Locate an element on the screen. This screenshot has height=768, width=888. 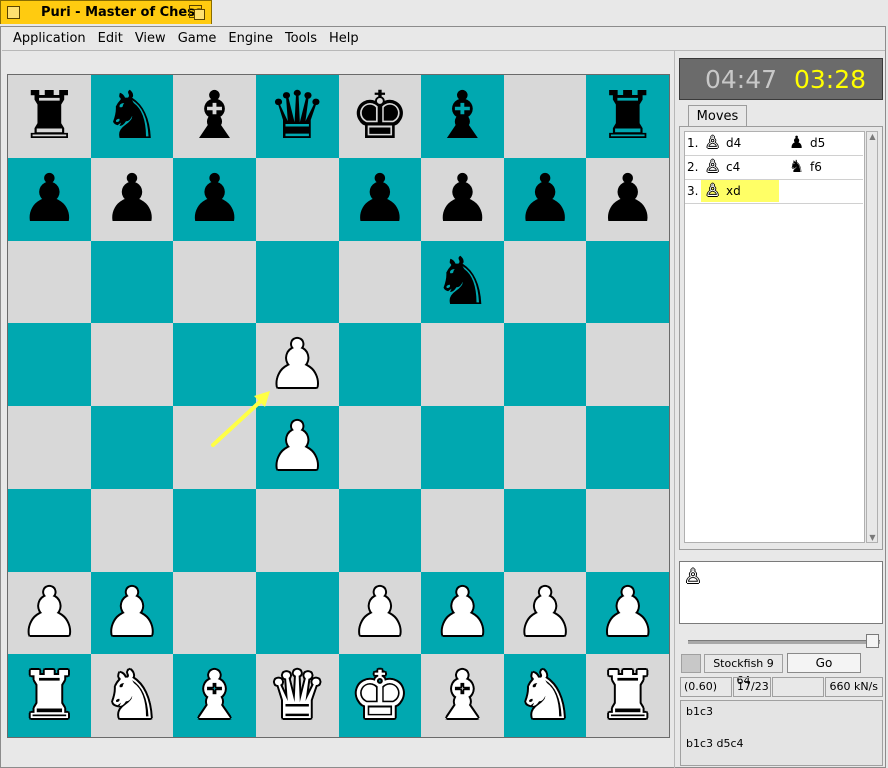
square-g1: ♞ is located at coordinates (545, 695).